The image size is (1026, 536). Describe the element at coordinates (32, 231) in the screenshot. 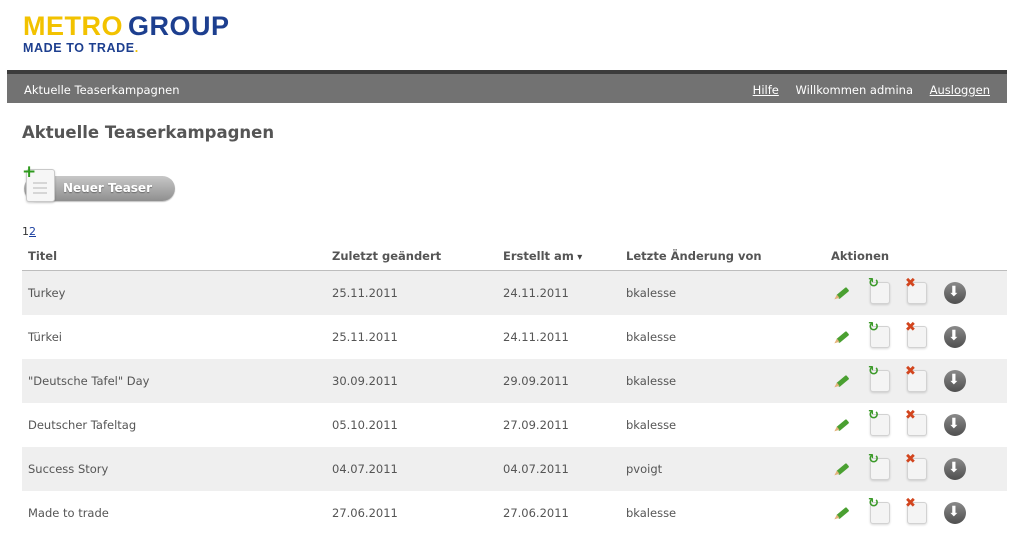

I see `page-2-link: 2` at that location.